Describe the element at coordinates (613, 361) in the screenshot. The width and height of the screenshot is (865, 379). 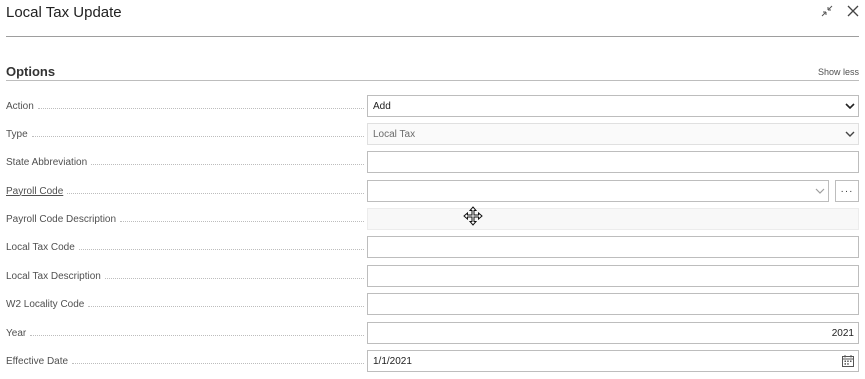
I see `effective-date-input: 1/1/2021` at that location.